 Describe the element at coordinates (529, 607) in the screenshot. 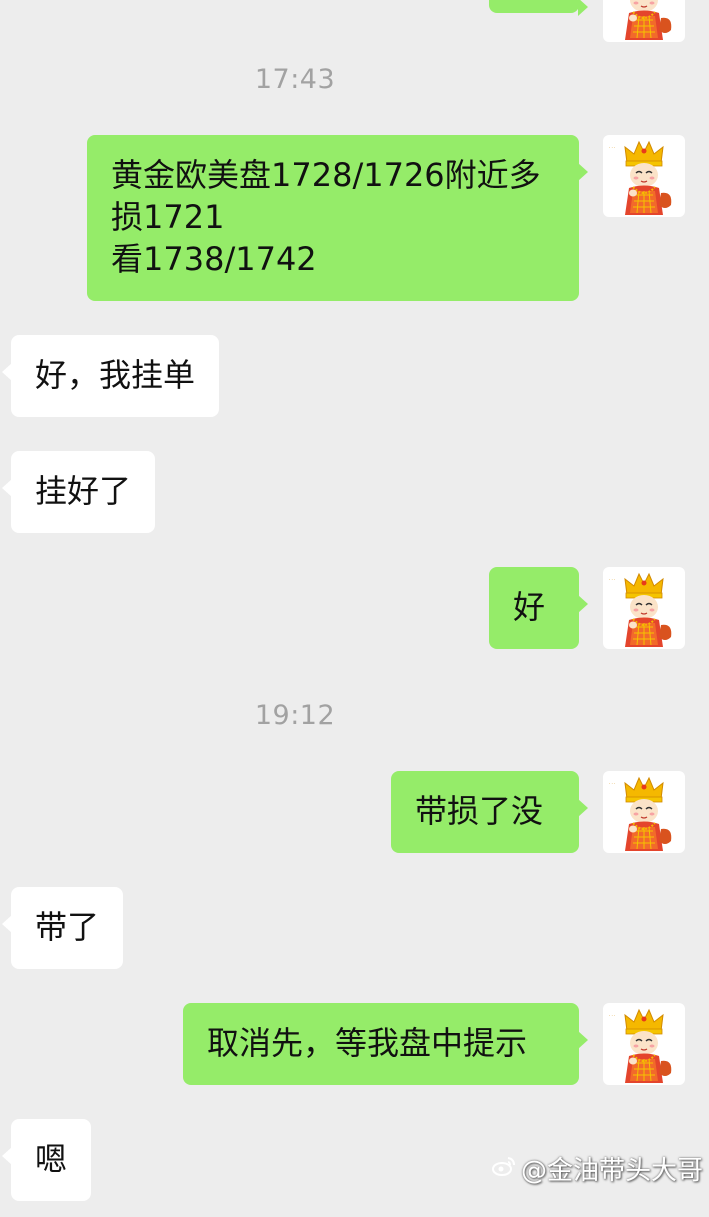

I see `message-text: 好` at that location.